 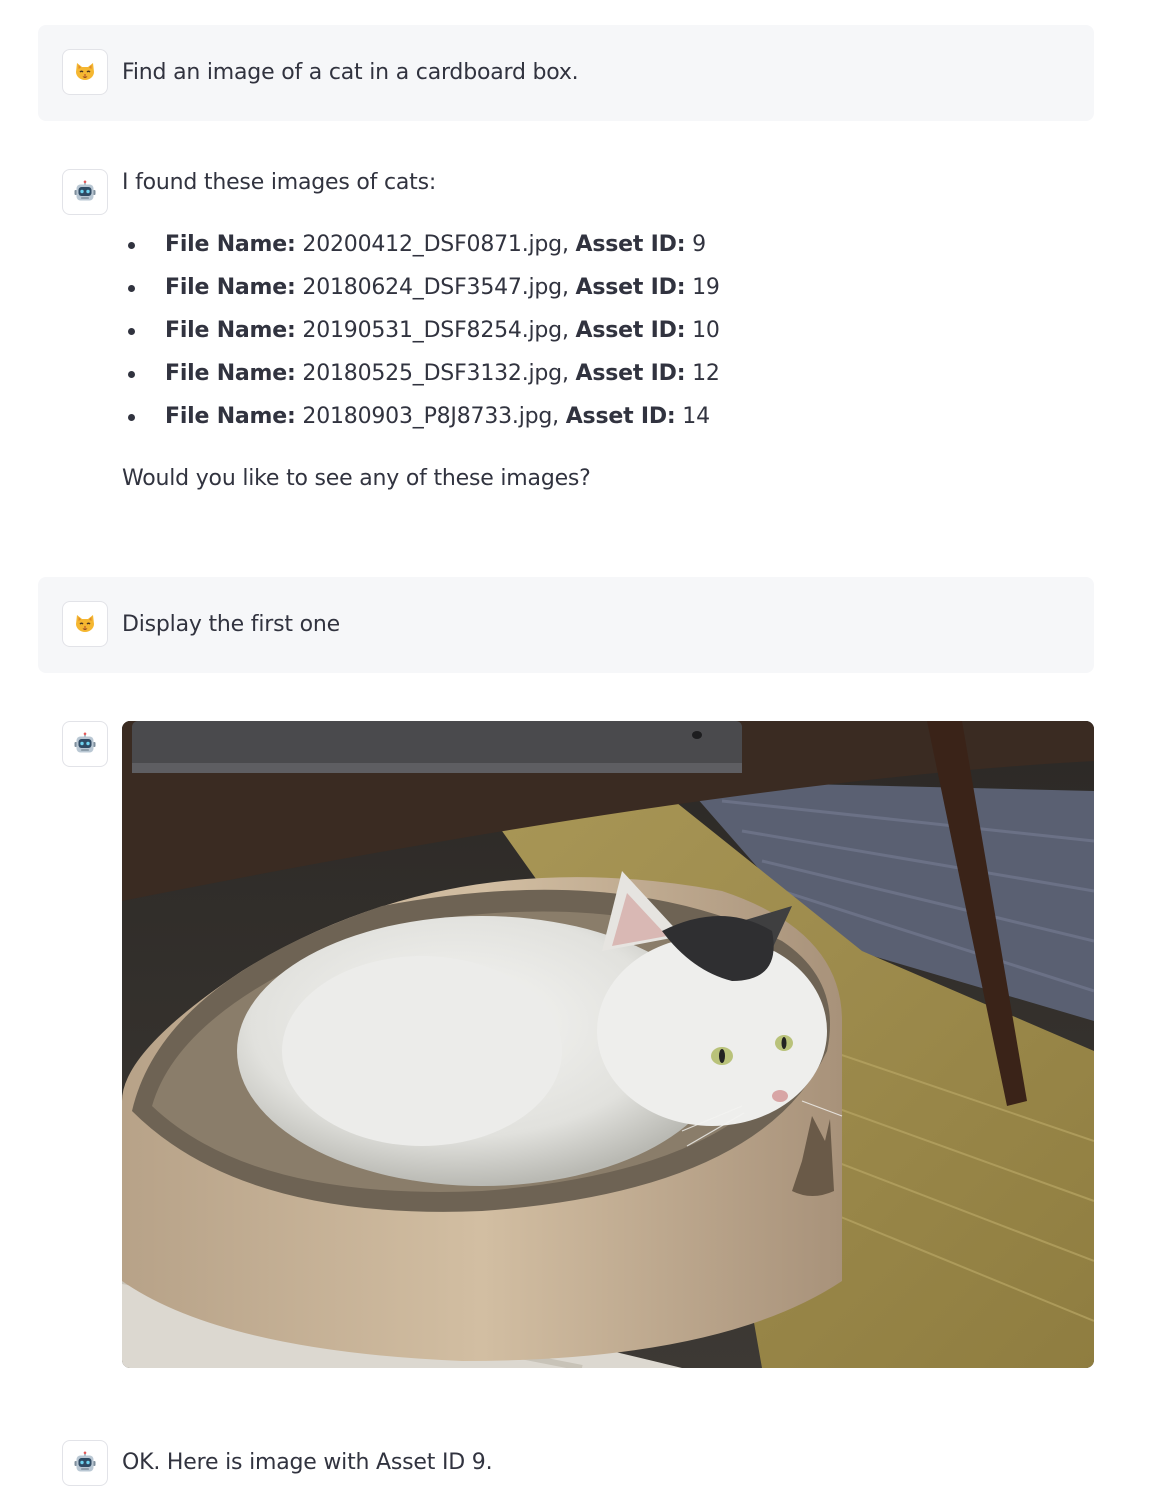 What do you see at coordinates (706, 373) in the screenshot?
I see `asset-id-value: 12` at bounding box center [706, 373].